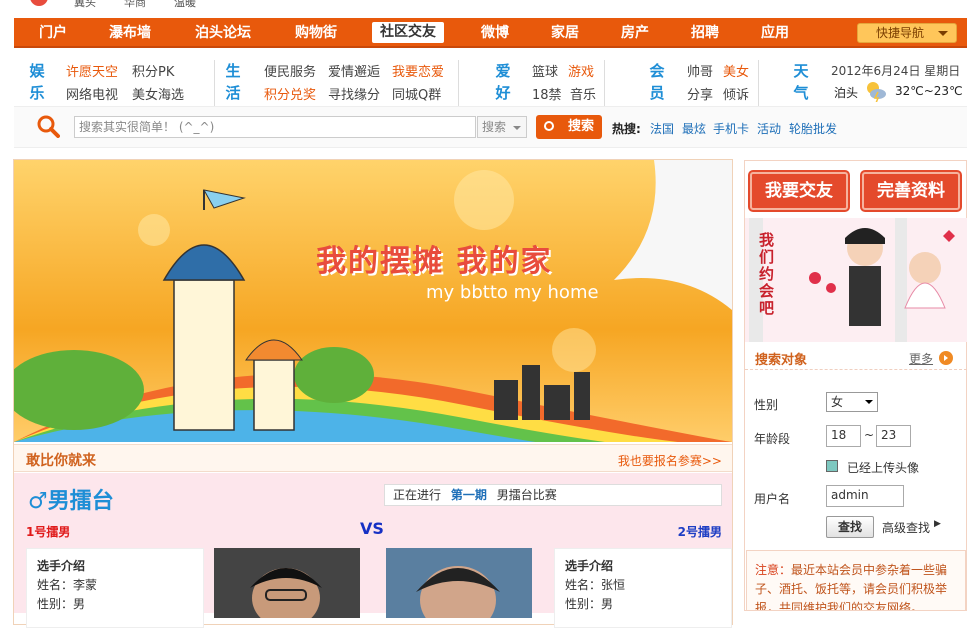 This screenshot has width=967, height=628. What do you see at coordinates (670, 460) in the screenshot?
I see `signup-link: 我也要报名参赛>>` at bounding box center [670, 460].